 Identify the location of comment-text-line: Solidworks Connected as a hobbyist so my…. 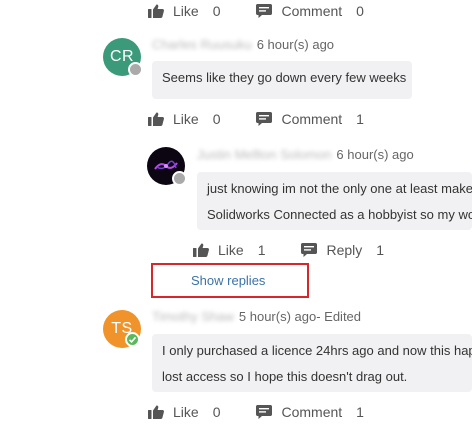
(339, 214).